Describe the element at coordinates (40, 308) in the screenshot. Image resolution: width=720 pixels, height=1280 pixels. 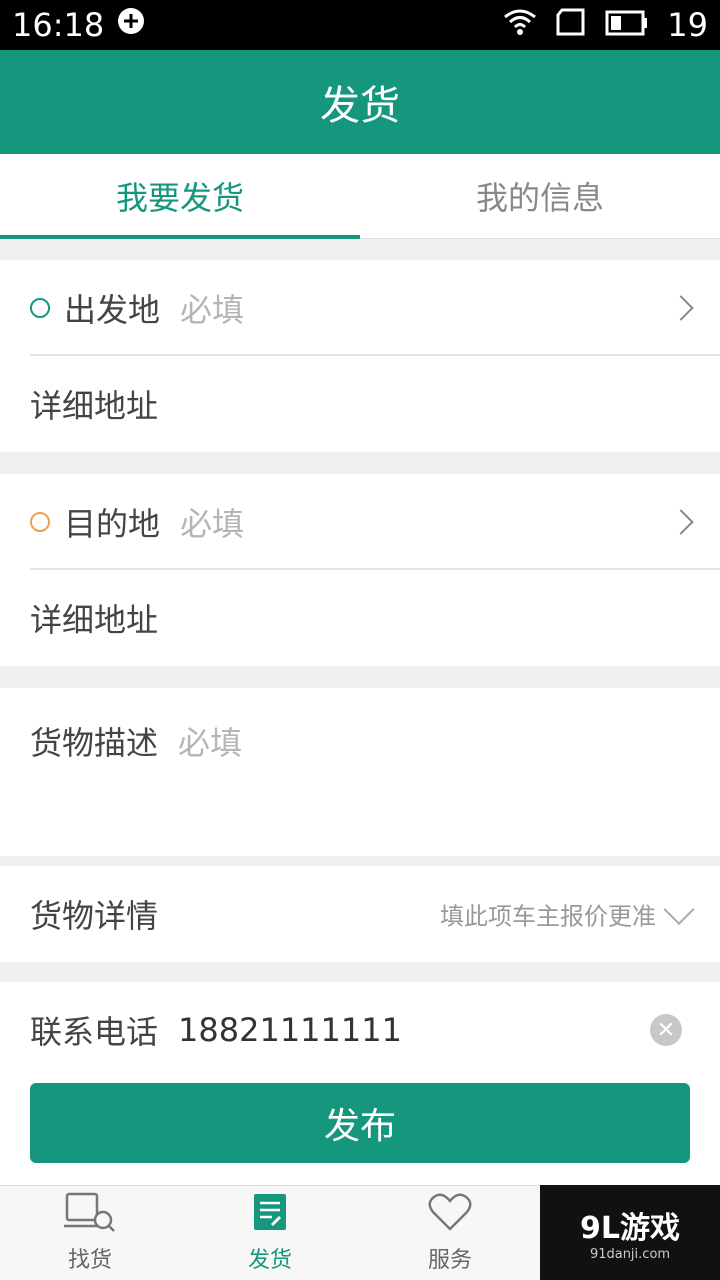
I see `origin-dot-icon` at that location.